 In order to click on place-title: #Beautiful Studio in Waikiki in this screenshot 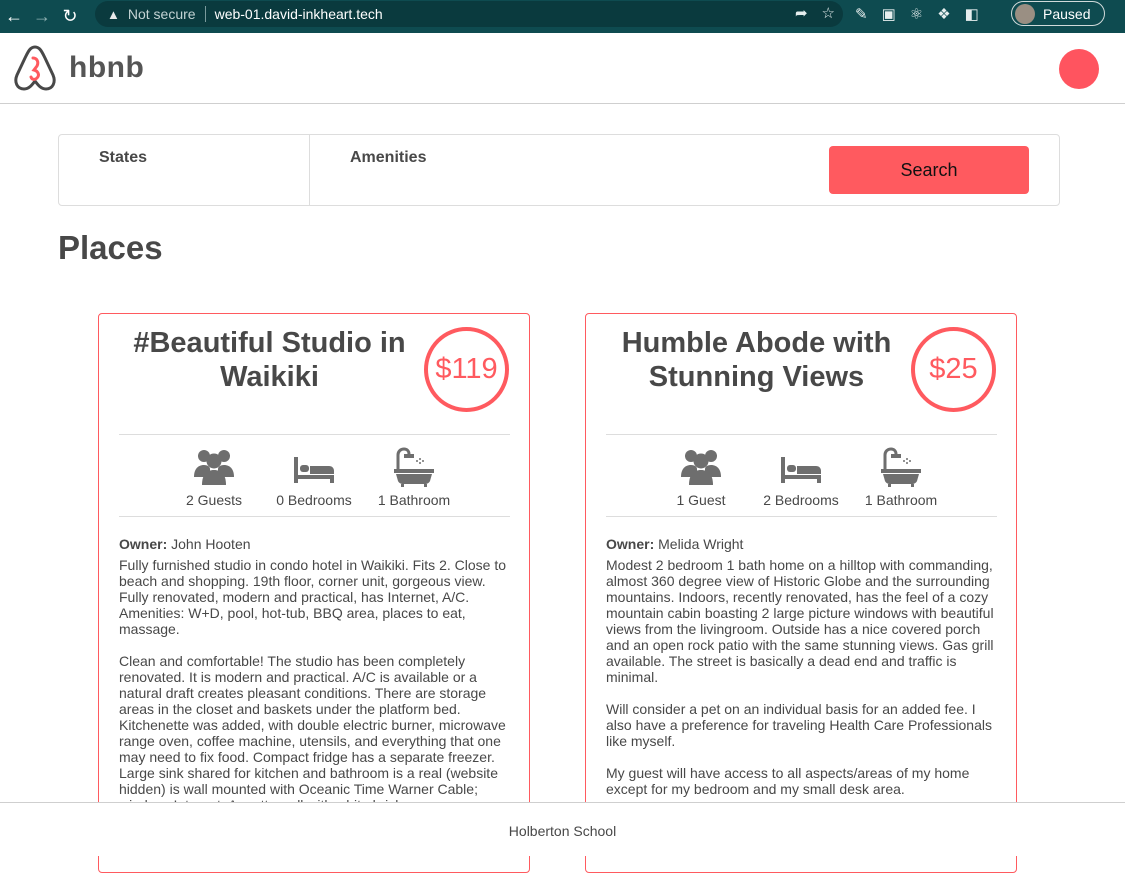, I will do `click(269, 360)`.